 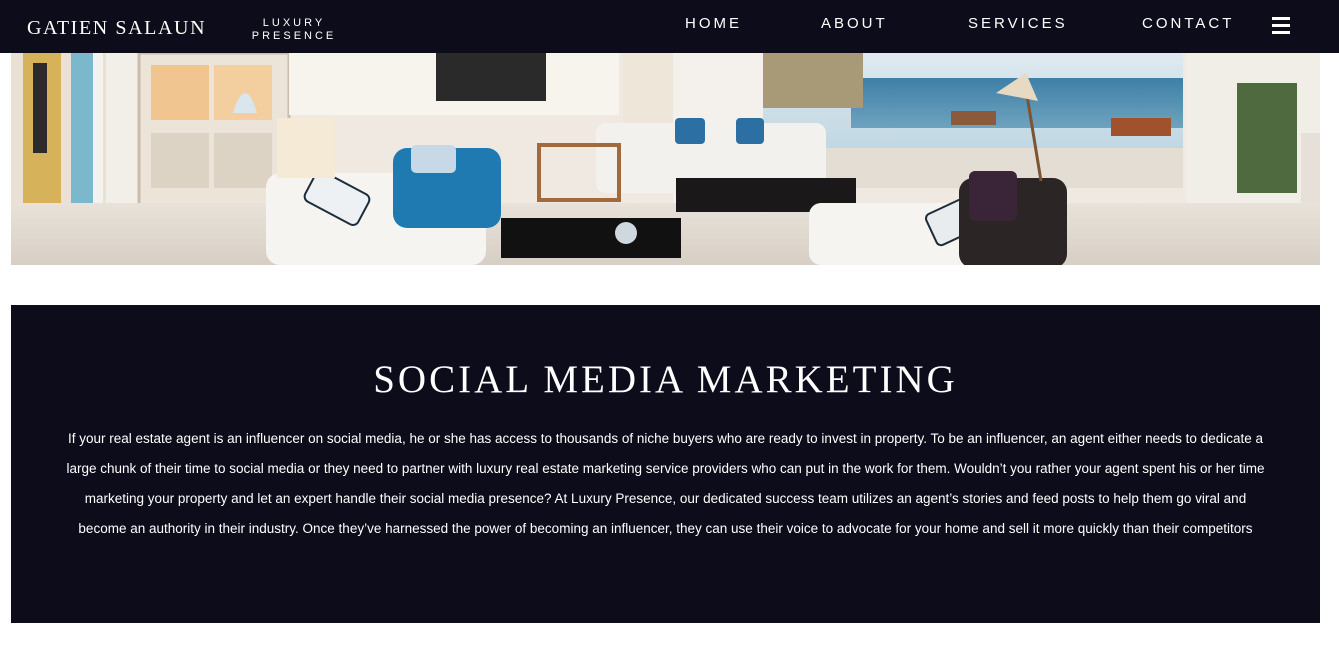 What do you see at coordinates (294, 23) in the screenshot?
I see `sublogo-line-1: LUXURY` at bounding box center [294, 23].